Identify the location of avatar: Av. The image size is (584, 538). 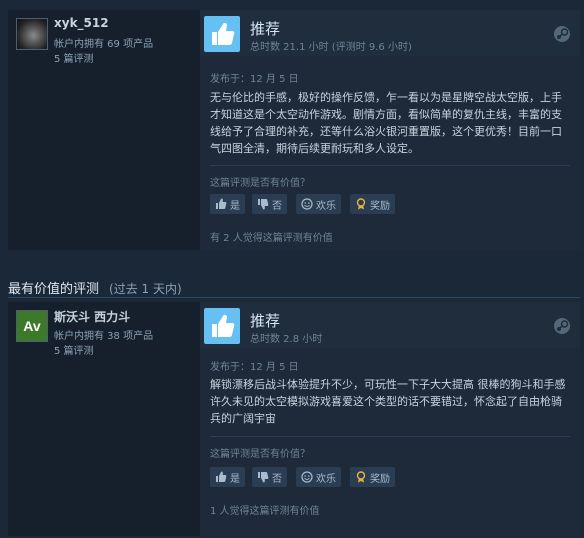
(32, 326).